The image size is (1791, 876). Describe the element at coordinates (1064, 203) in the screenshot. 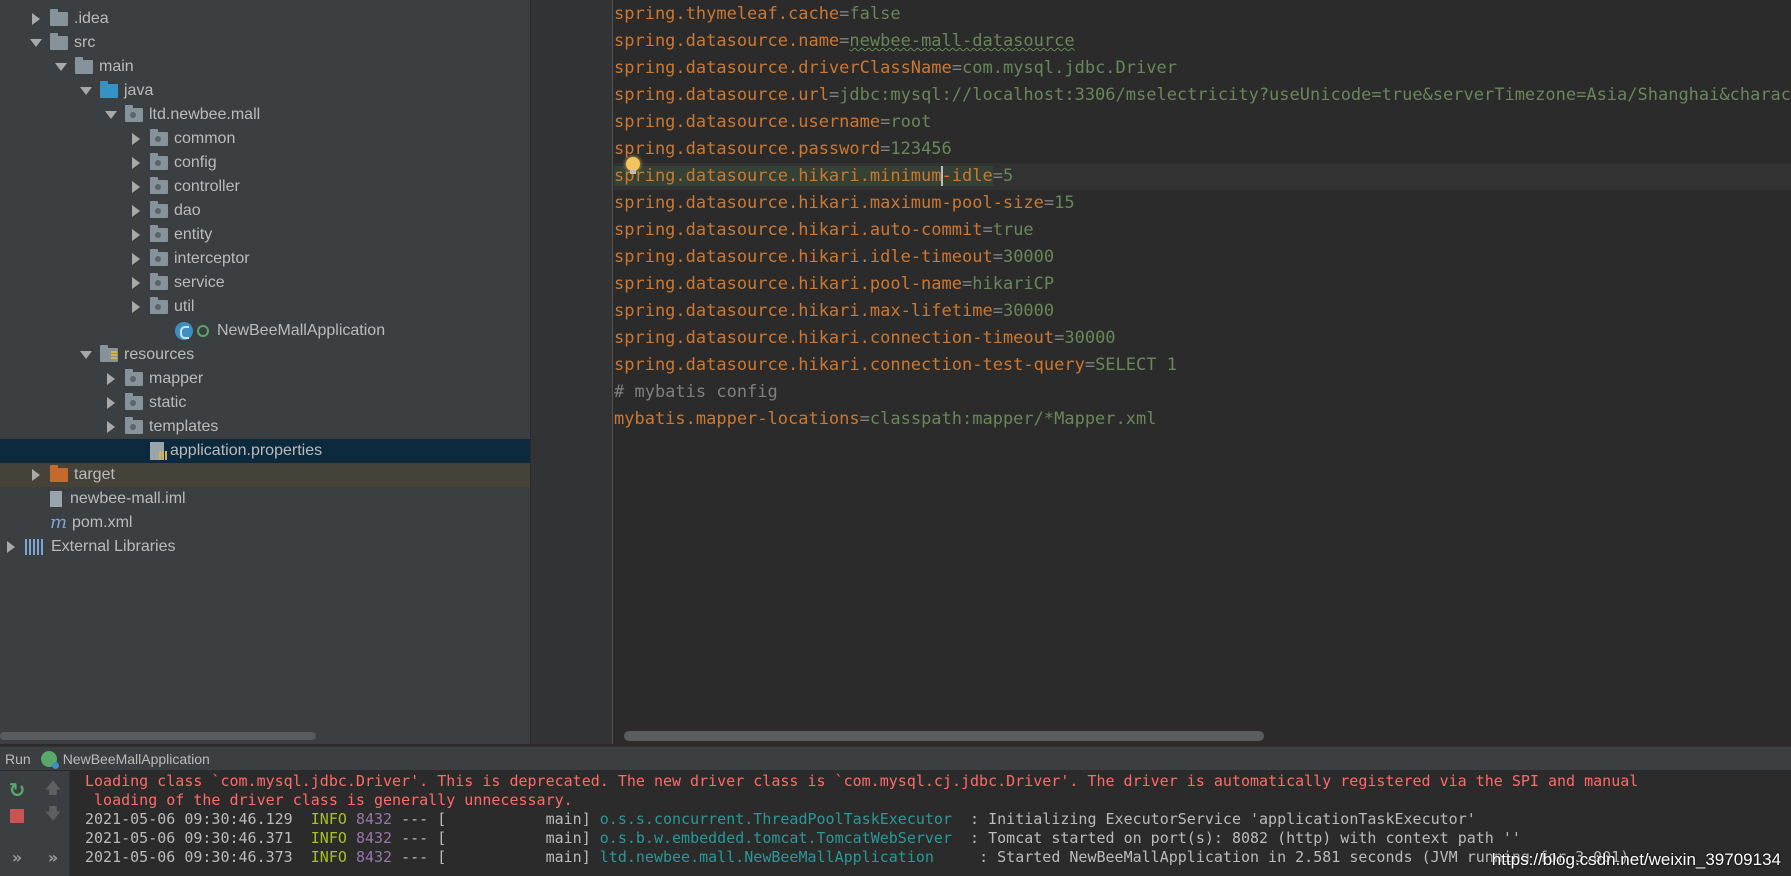

I see `property-value: 15` at that location.